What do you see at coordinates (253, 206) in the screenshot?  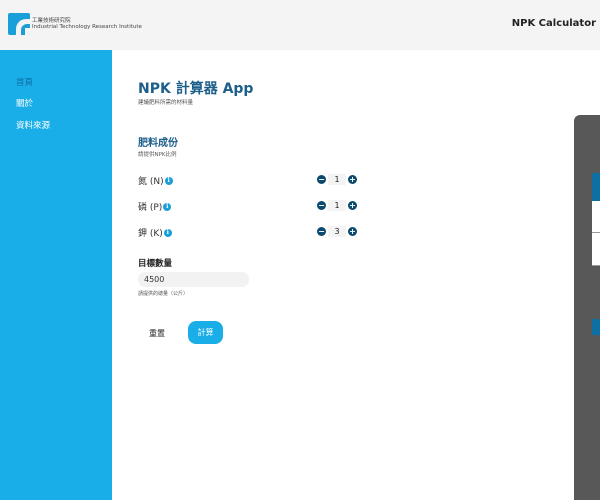 I see `nutrient-row-p: 磷 (P) i − 1 +` at bounding box center [253, 206].